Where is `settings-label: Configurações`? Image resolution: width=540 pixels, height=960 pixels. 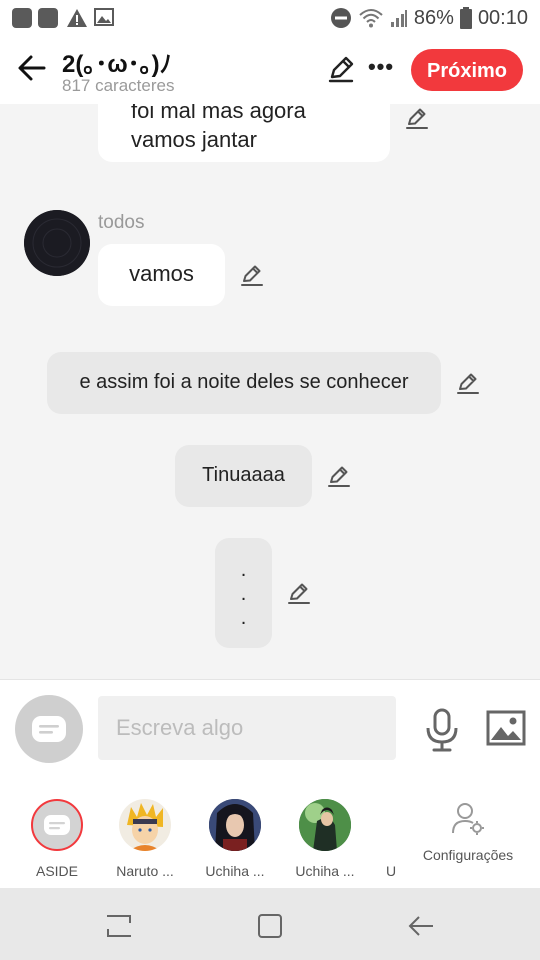 settings-label: Configurações is located at coordinates (468, 855).